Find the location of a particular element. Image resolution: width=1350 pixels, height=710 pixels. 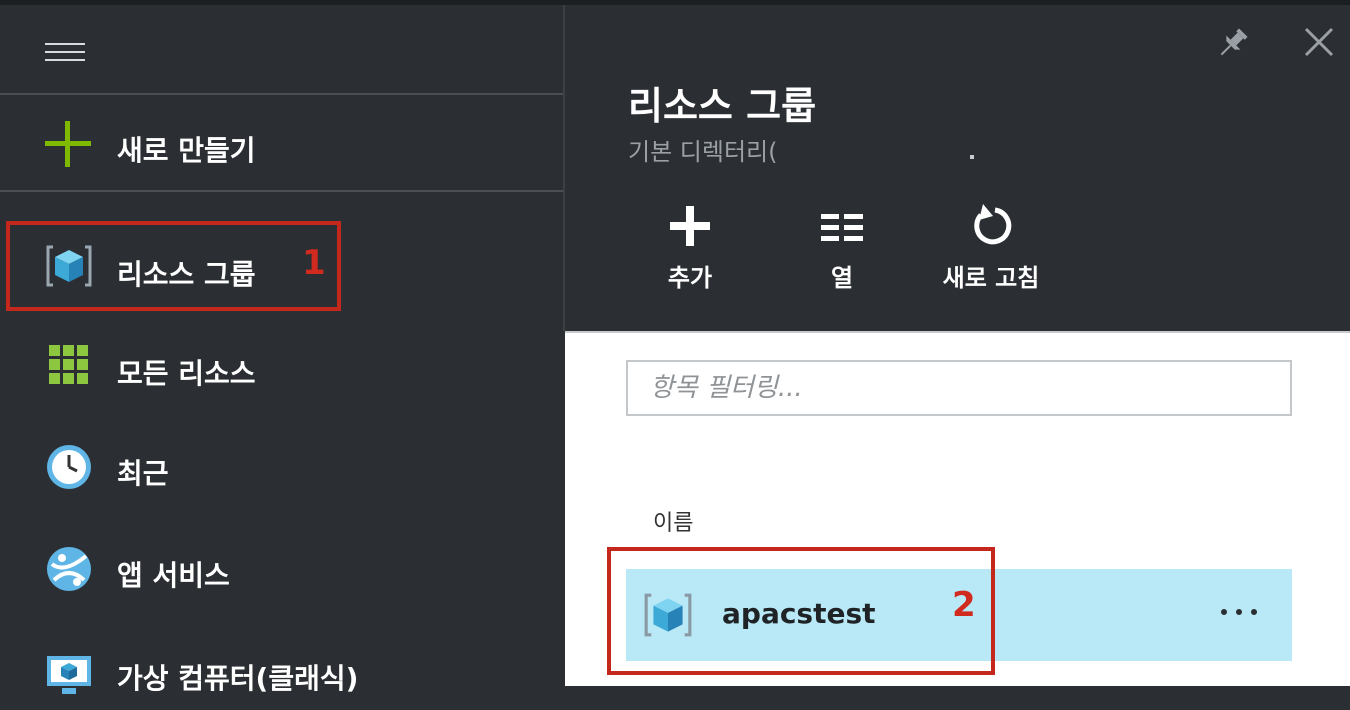

sidebar-item-virtual-machines-classic: 가상 컴퓨터(클래식) is located at coordinates (281, 665).